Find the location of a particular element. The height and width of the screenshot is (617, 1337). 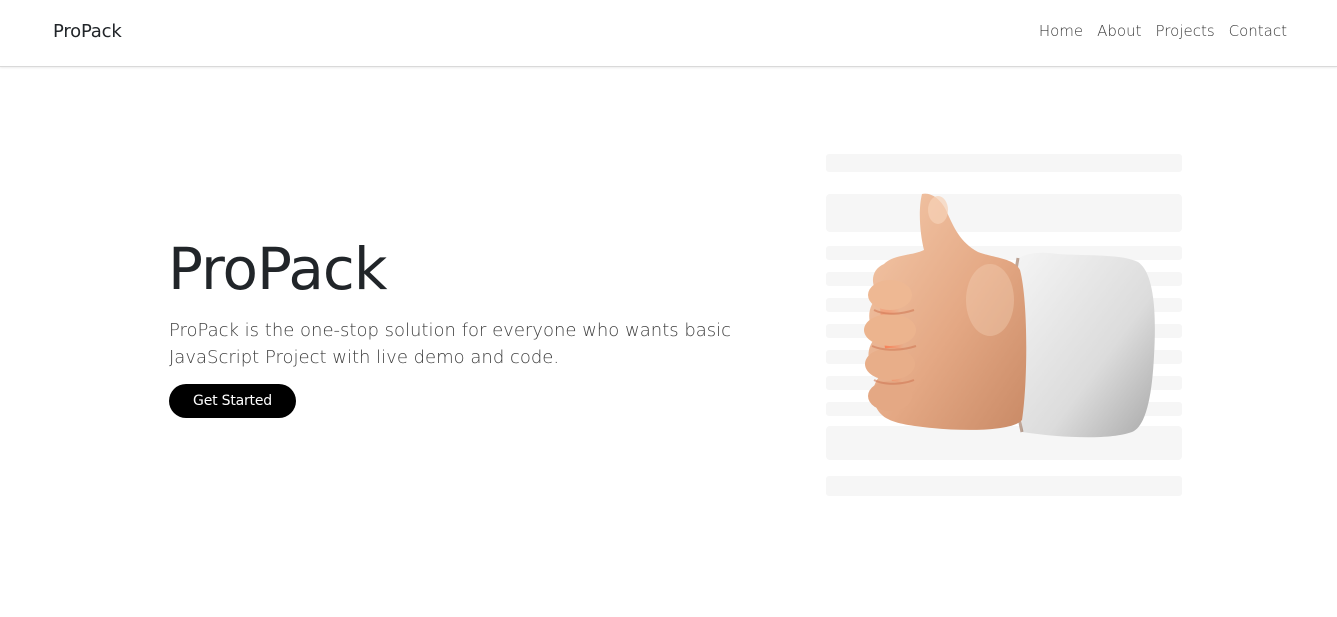

navbar: ProPack Home About Projects Contact is located at coordinates (668, 33).